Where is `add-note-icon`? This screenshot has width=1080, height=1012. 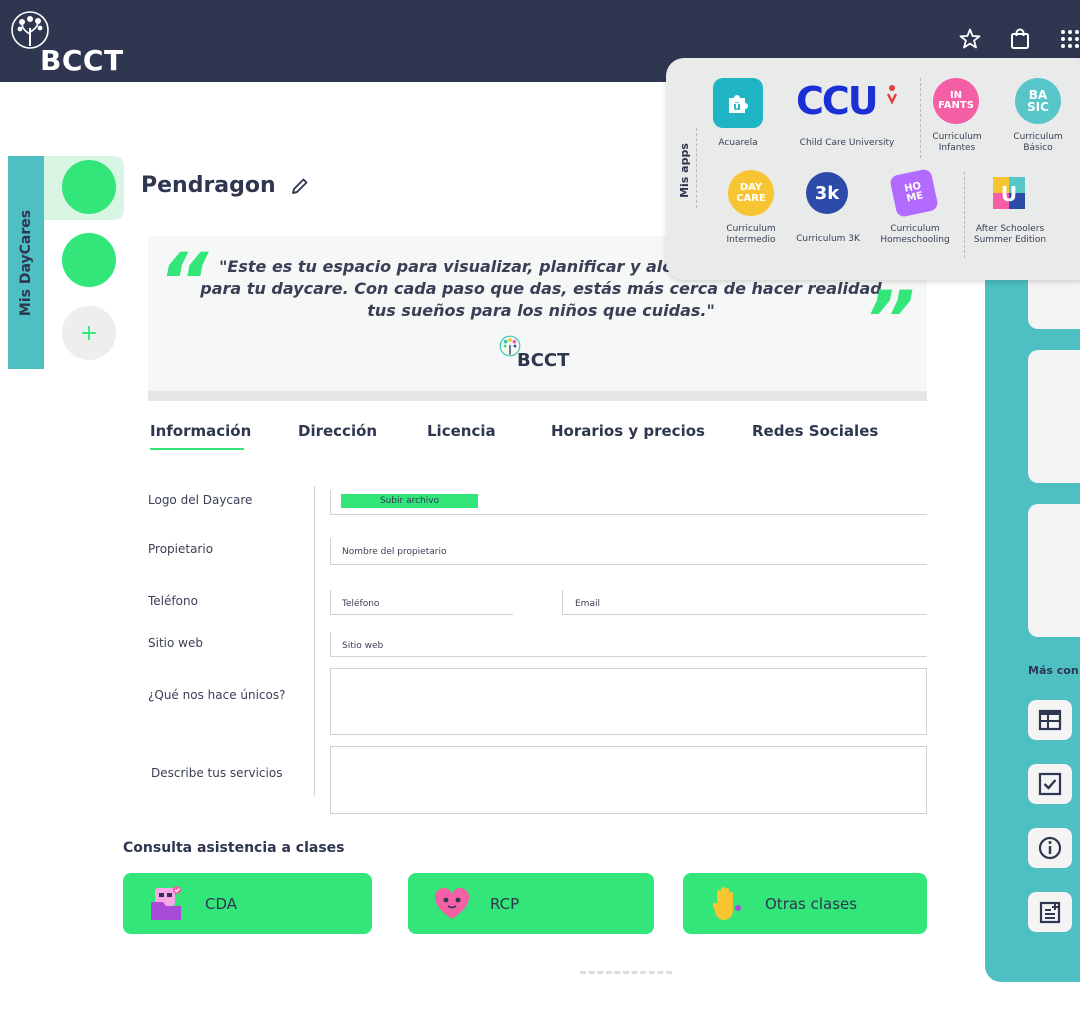 add-note-icon is located at coordinates (1050, 912).